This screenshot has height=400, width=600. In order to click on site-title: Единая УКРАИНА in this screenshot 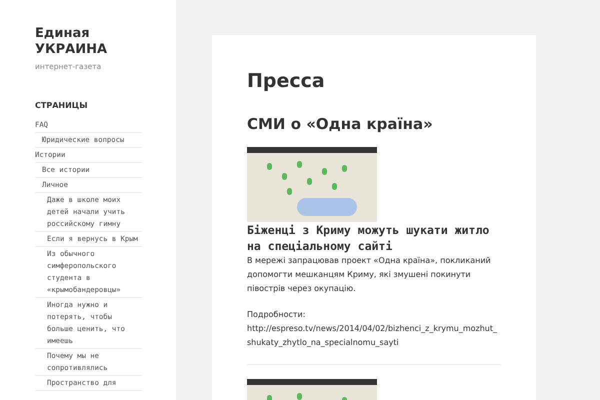, I will do `click(80, 42)`.